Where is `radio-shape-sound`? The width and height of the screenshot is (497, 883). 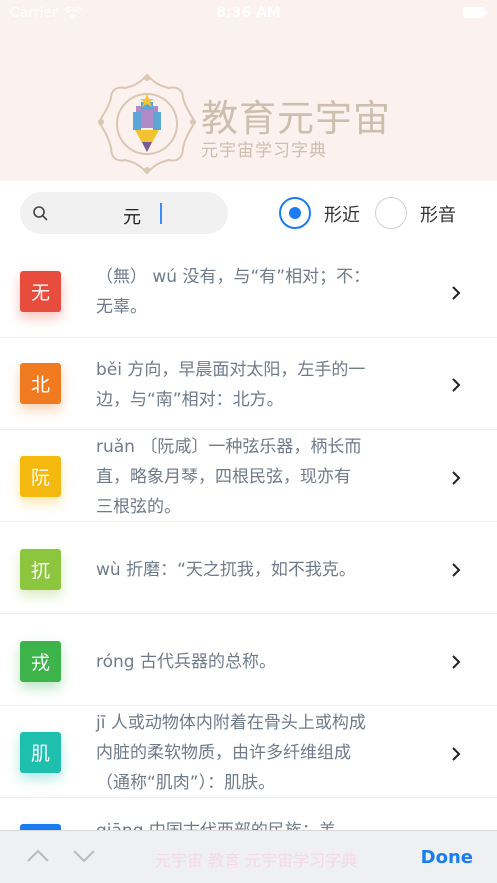
radio-shape-sound is located at coordinates (391, 213).